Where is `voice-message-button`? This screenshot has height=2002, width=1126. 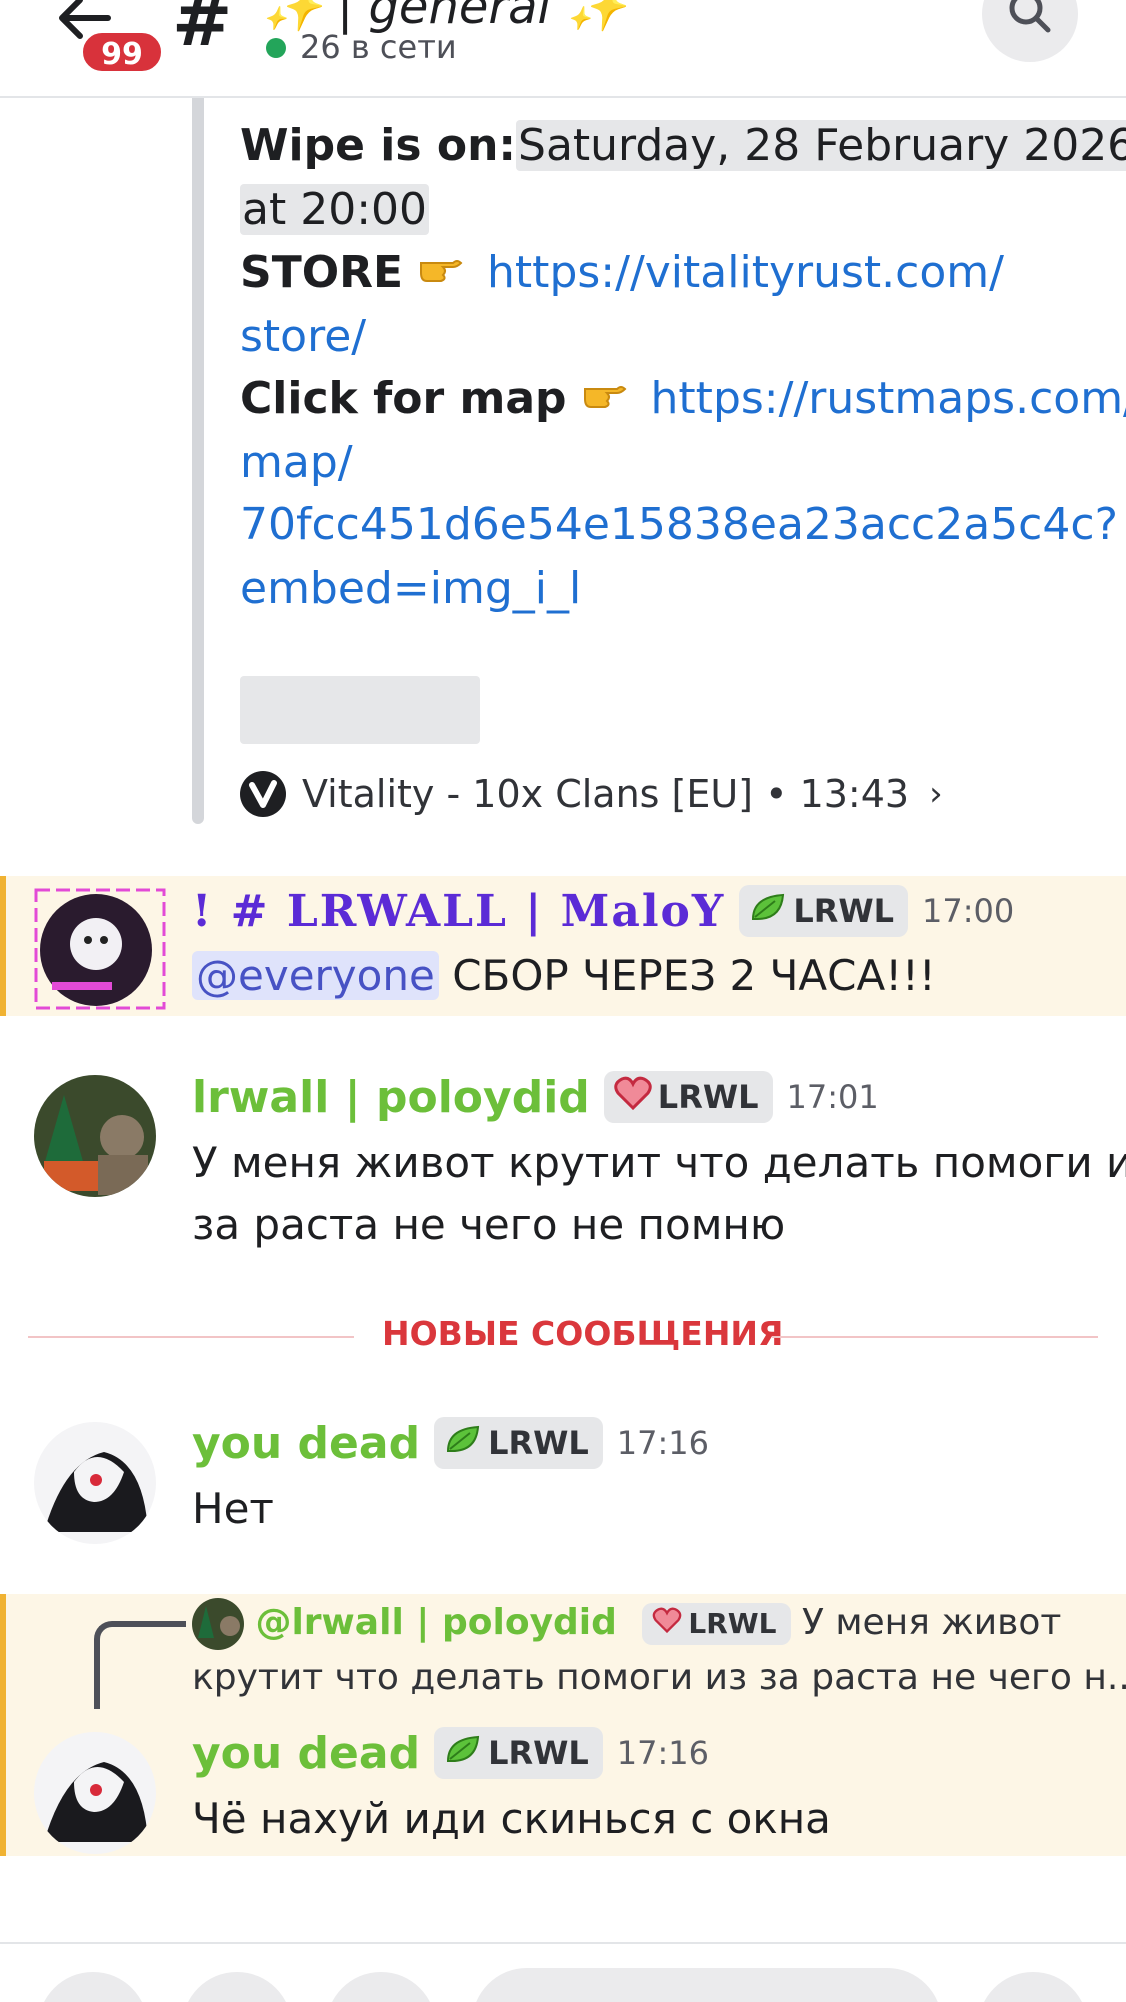 voice-message-button is located at coordinates (1033, 1987).